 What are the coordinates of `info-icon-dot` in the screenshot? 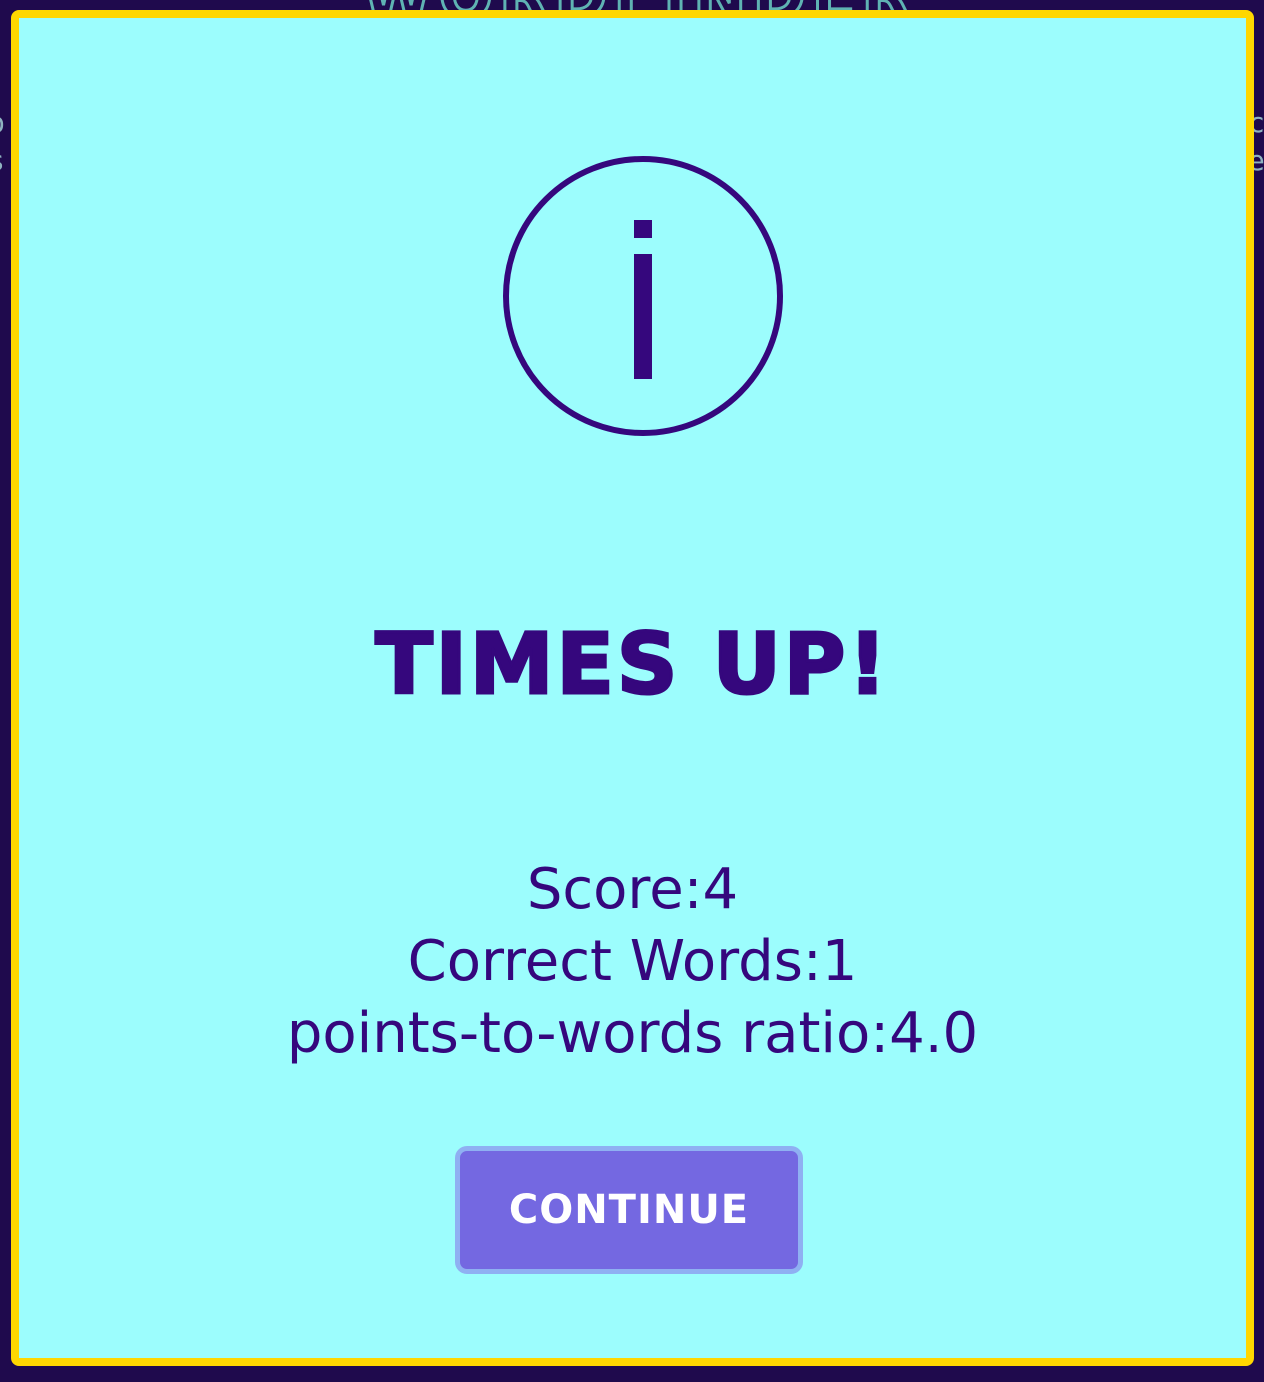 It's located at (643, 229).